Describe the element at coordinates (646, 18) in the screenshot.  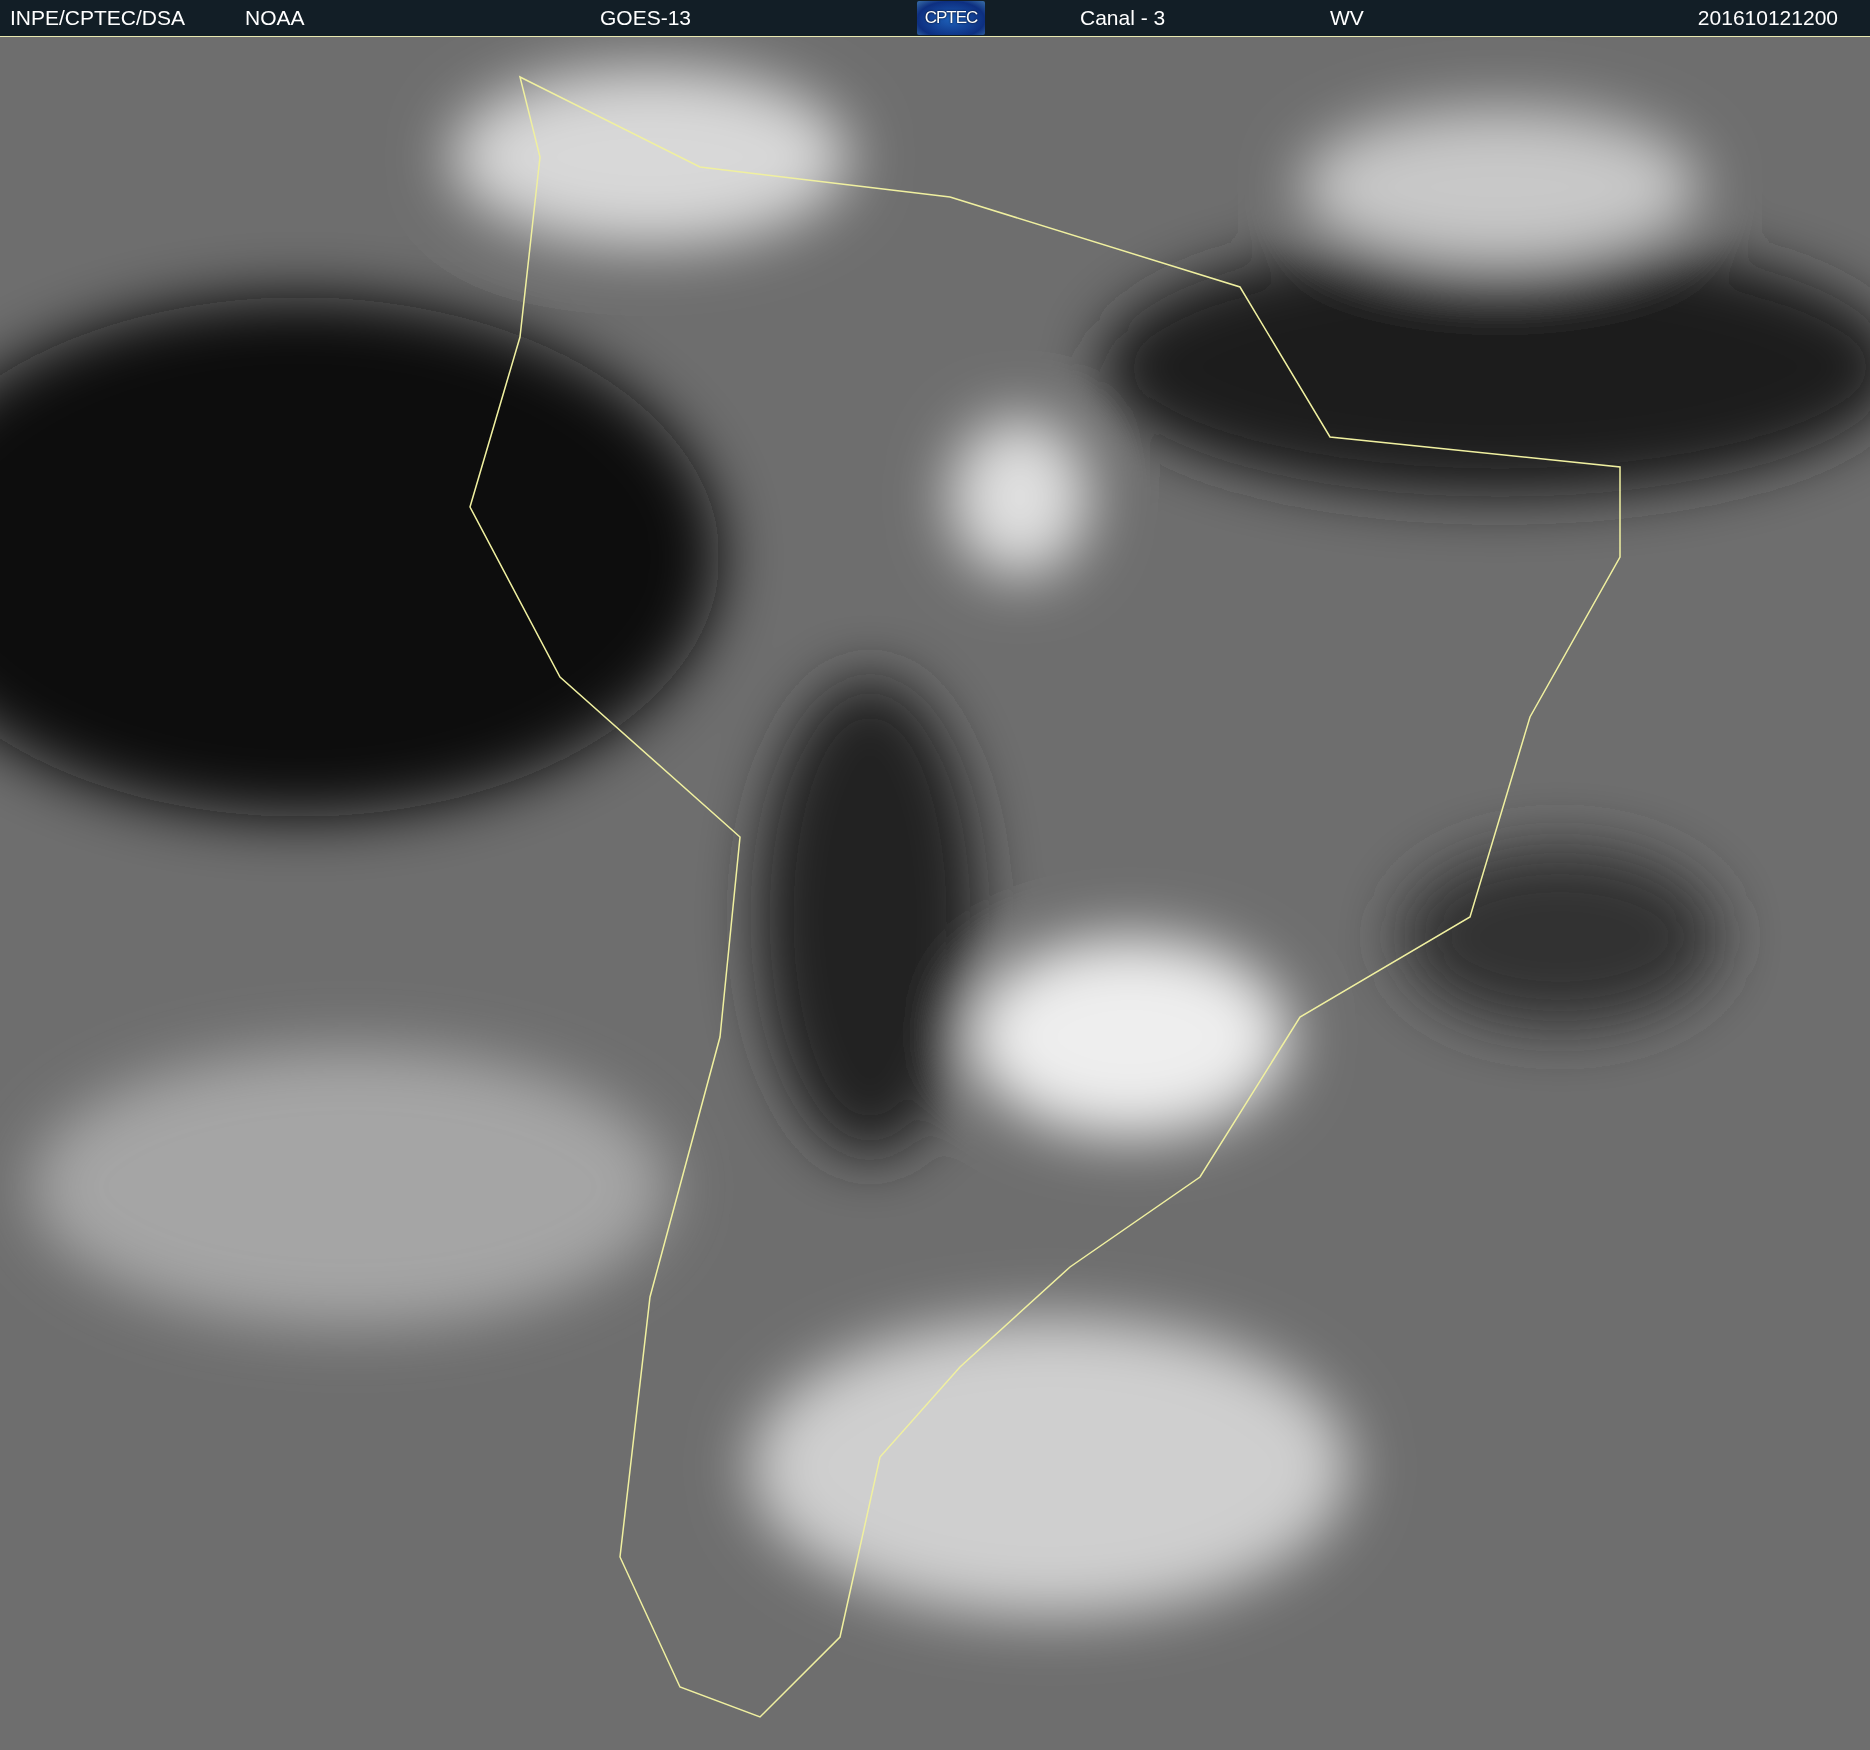
I see `header-label: GOES-13` at that location.